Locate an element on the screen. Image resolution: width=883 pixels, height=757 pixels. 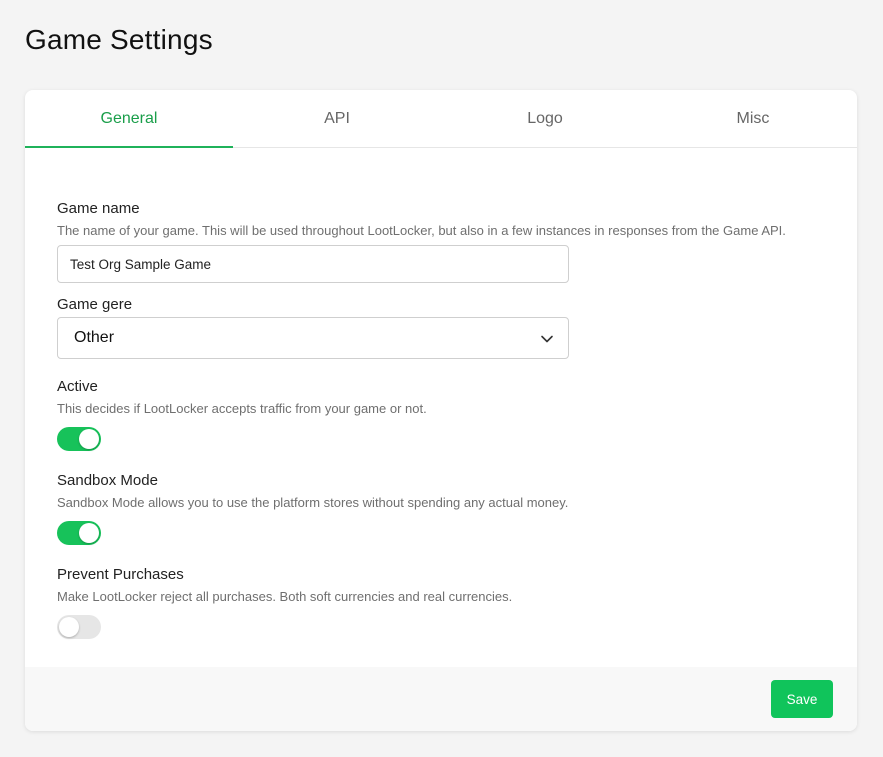
sandbox-mode-label: Sandbox Mode is located at coordinates (107, 480).